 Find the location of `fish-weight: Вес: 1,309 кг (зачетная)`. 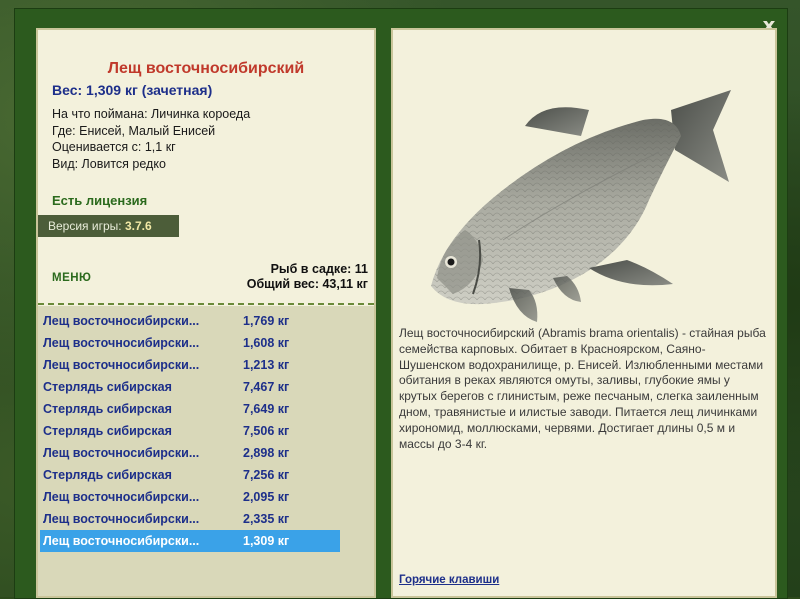

fish-weight: Вес: 1,309 кг (зачетная) is located at coordinates (132, 90).